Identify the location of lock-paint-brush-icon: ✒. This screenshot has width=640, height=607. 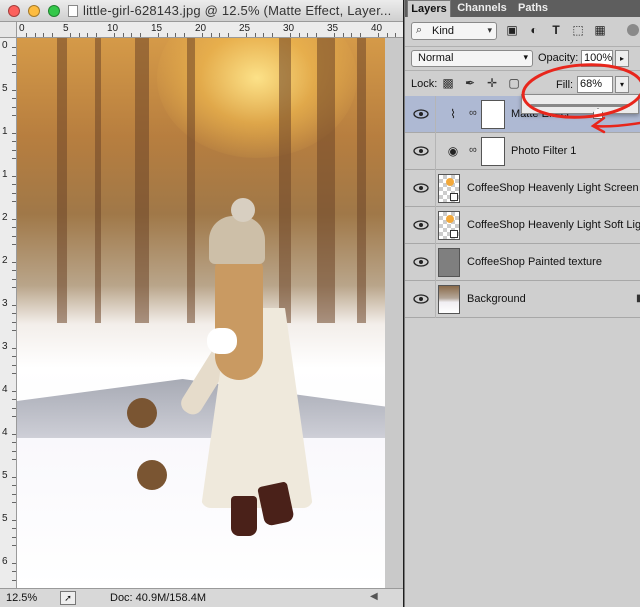
(470, 83).